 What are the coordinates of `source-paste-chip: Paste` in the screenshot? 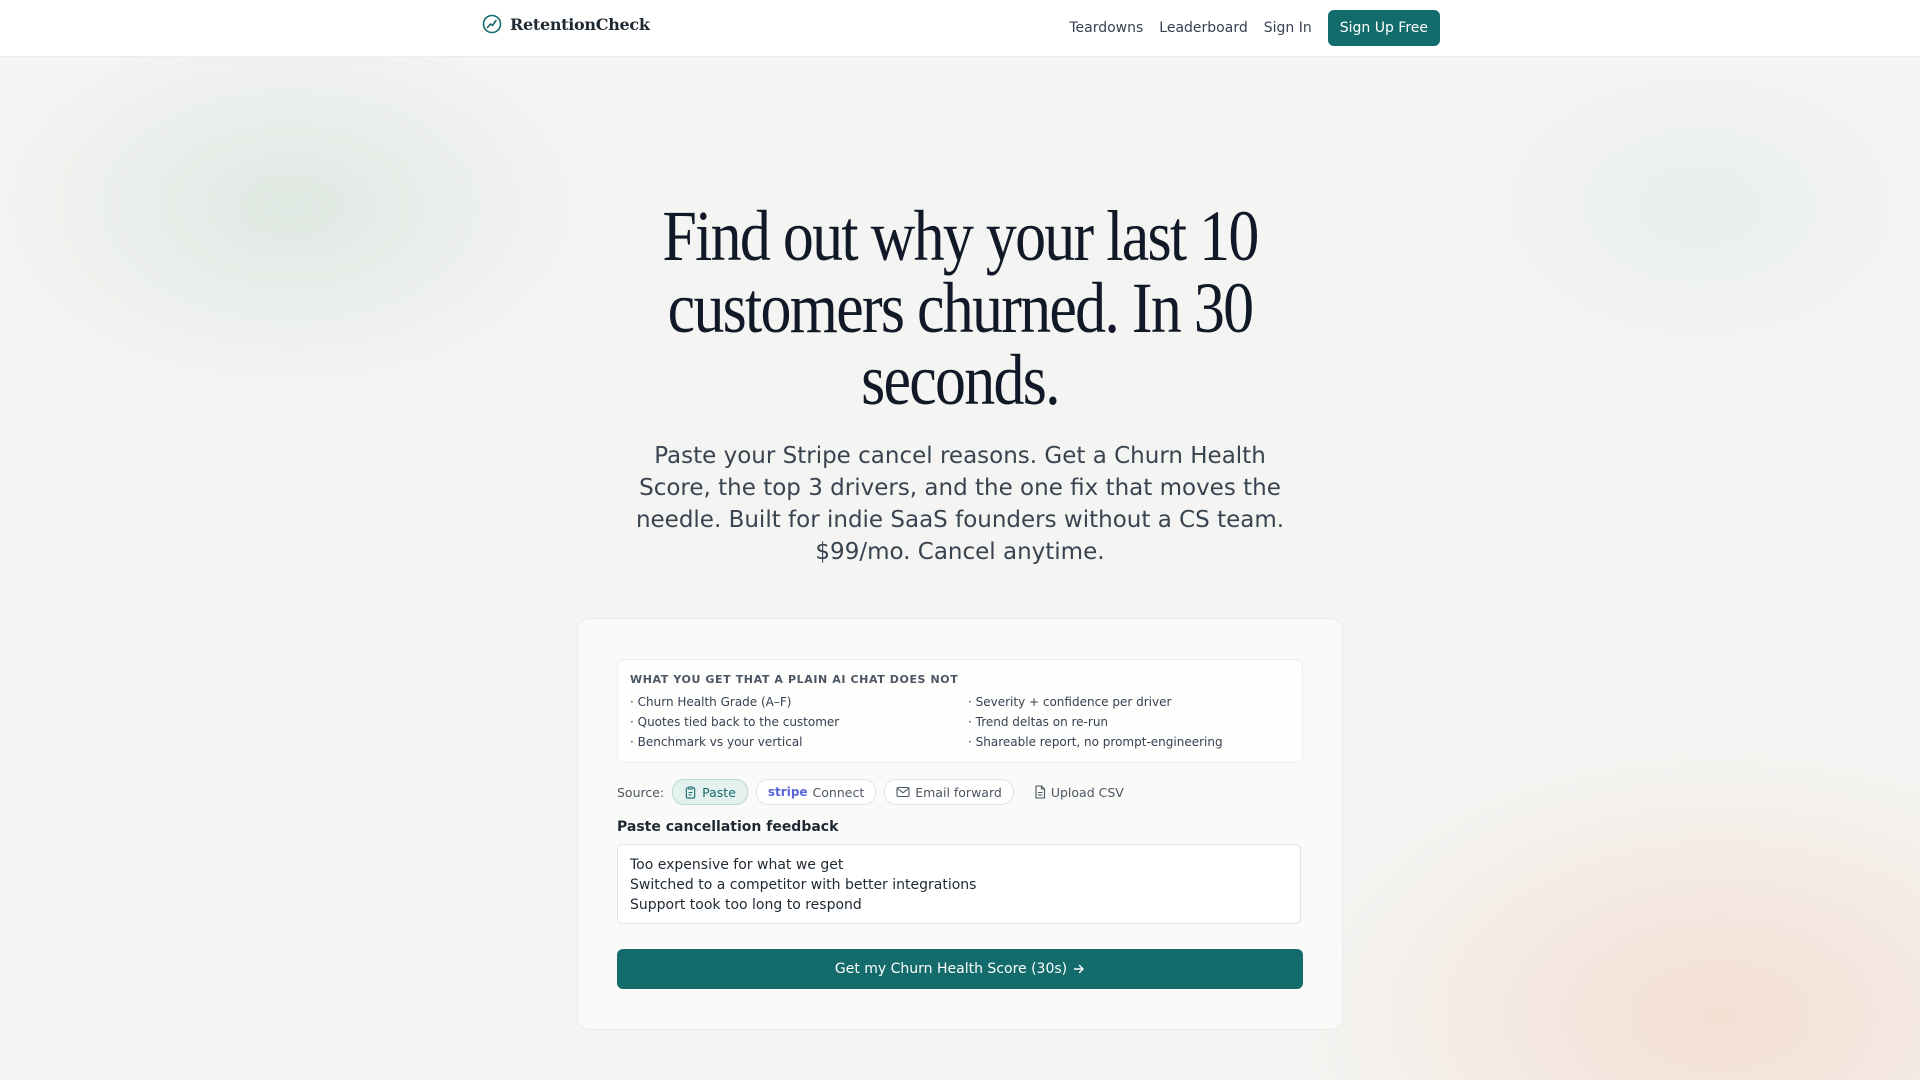 It's located at (710, 792).